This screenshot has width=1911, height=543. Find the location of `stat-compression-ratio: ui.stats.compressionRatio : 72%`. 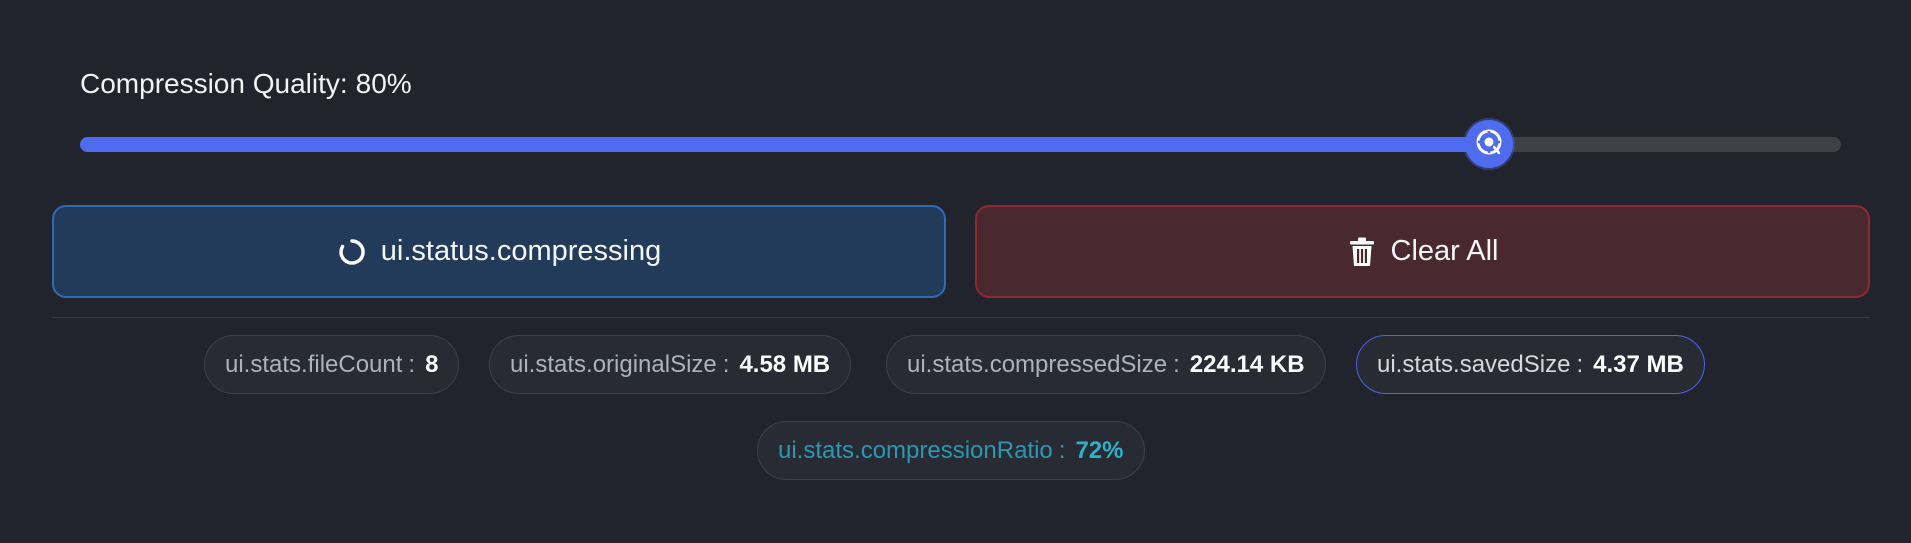

stat-compression-ratio: ui.stats.compressionRatio : 72% is located at coordinates (951, 450).